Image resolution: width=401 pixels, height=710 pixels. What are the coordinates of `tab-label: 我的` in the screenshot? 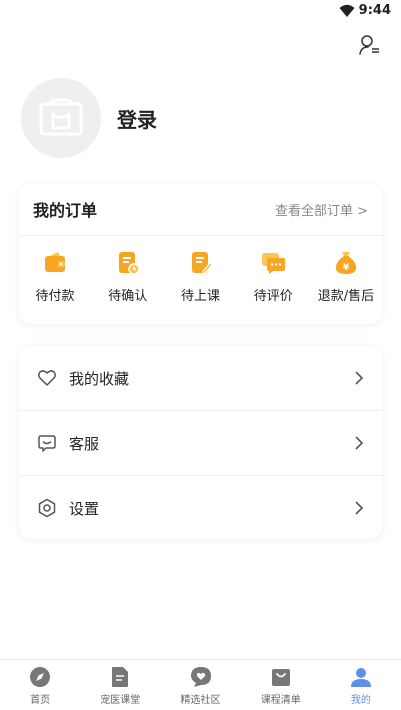 It's located at (360, 700).